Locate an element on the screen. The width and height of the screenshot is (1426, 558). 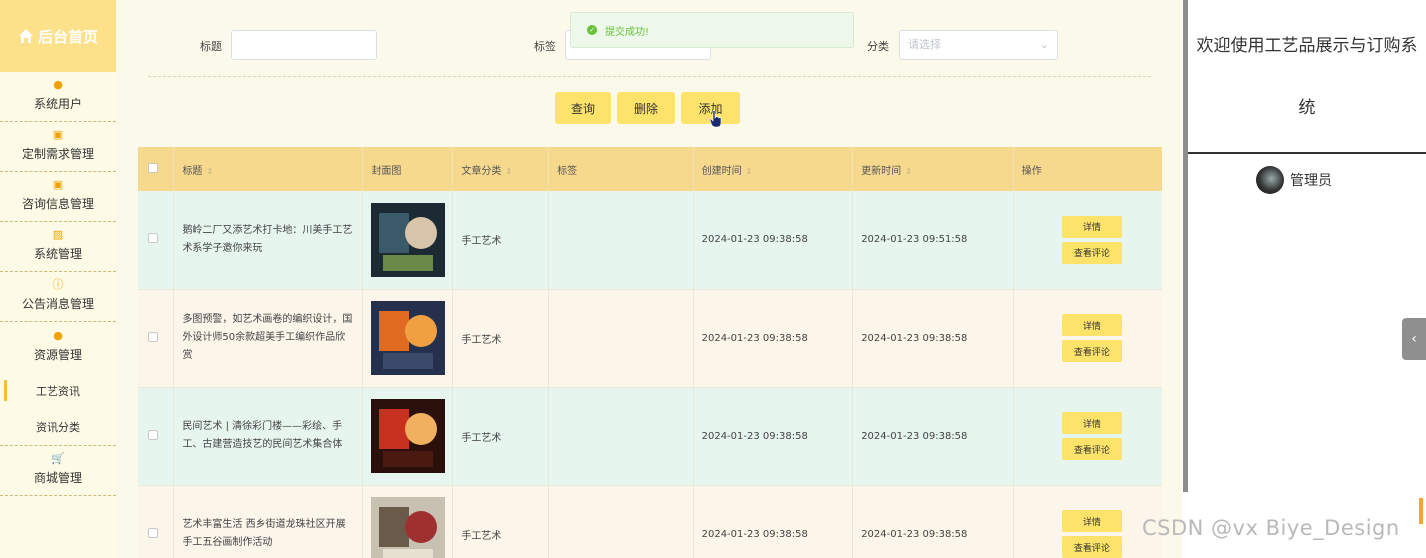
column-header-category: 文章分类 ⇕ is located at coordinates (501, 169).